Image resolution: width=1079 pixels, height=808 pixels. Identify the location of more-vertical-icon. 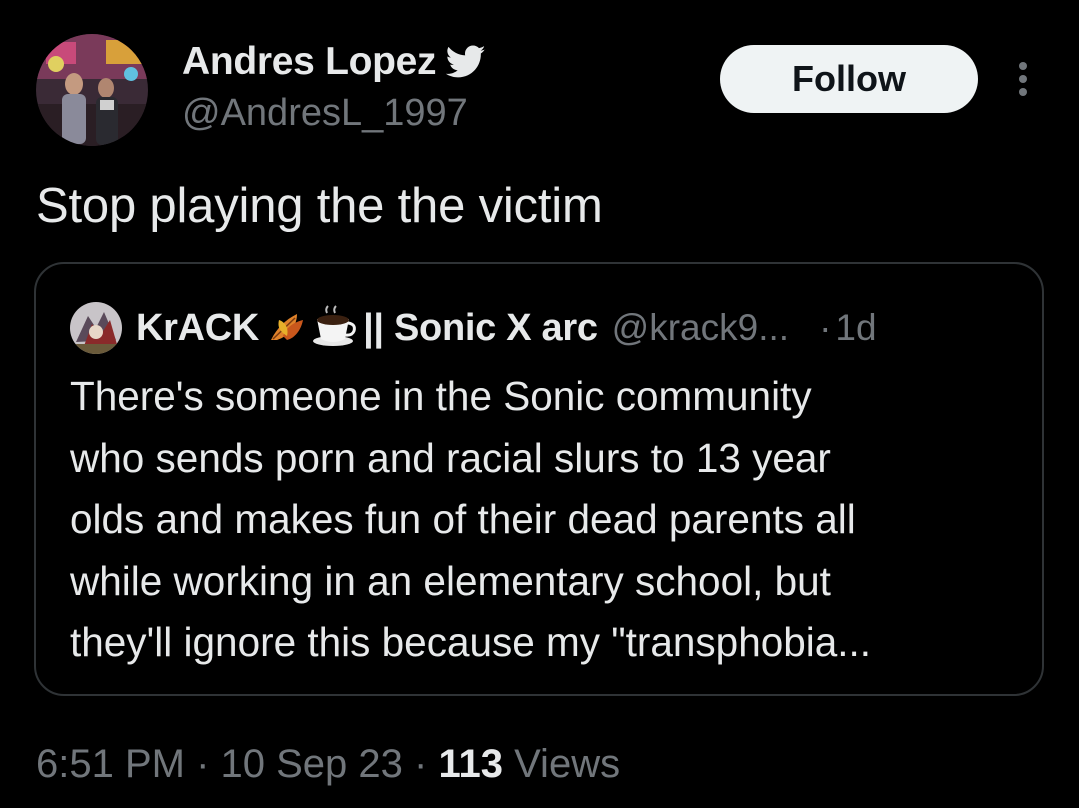
(1023, 80).